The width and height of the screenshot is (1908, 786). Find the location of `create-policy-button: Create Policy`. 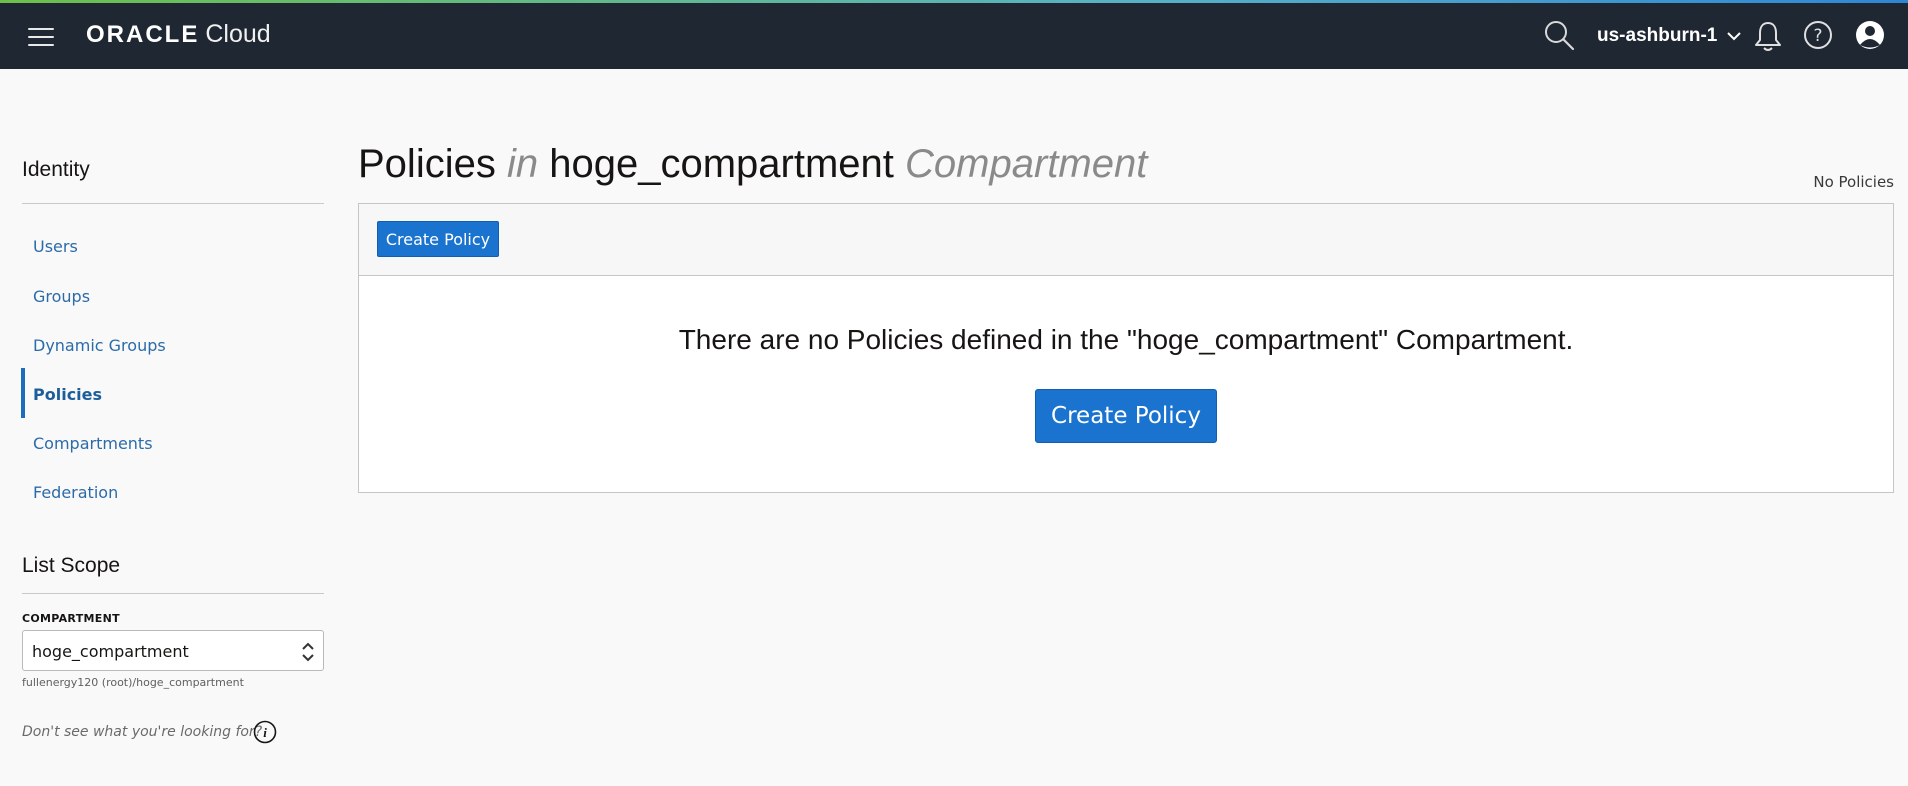

create-policy-button: Create Policy is located at coordinates (438, 239).